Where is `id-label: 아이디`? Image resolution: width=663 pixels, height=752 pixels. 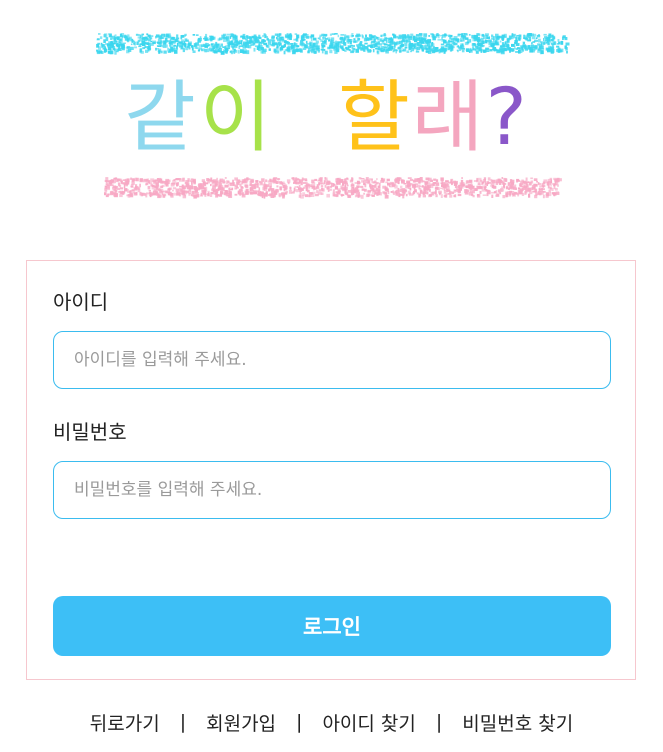
id-label: 아이디 is located at coordinates (81, 302).